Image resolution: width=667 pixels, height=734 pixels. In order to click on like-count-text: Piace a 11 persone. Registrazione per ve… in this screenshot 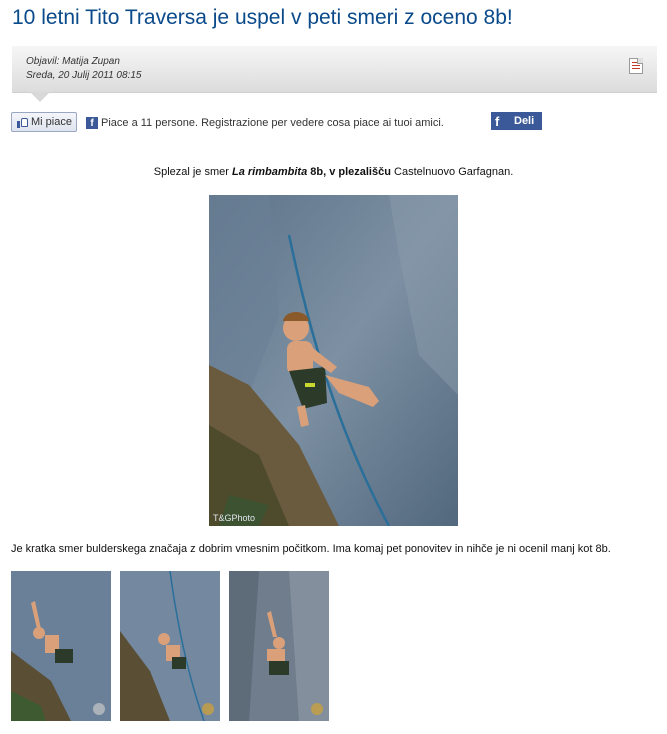, I will do `click(272, 123)`.